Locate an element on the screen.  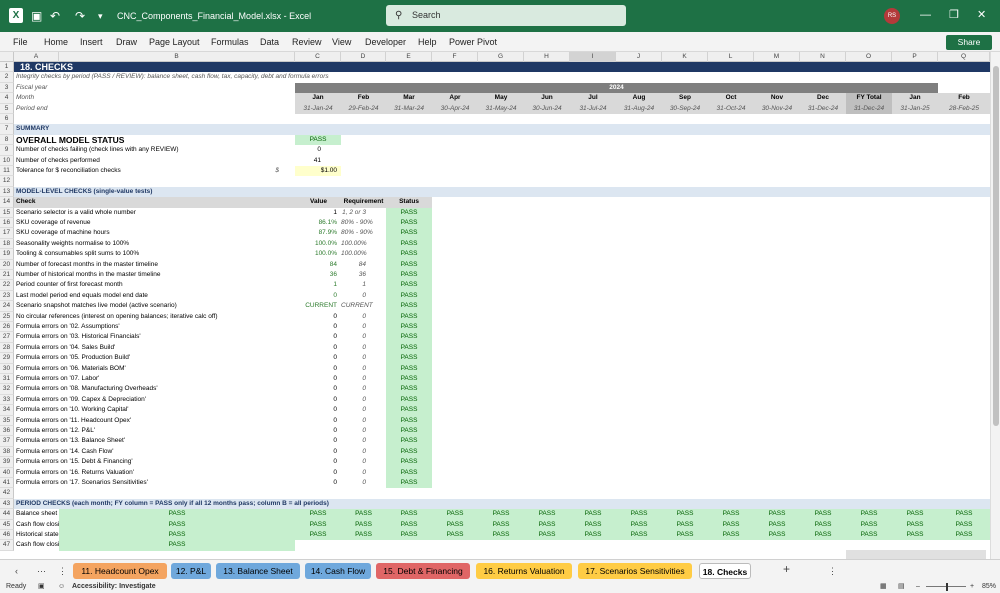
column-header-q: Q is located at coordinates (964, 57).